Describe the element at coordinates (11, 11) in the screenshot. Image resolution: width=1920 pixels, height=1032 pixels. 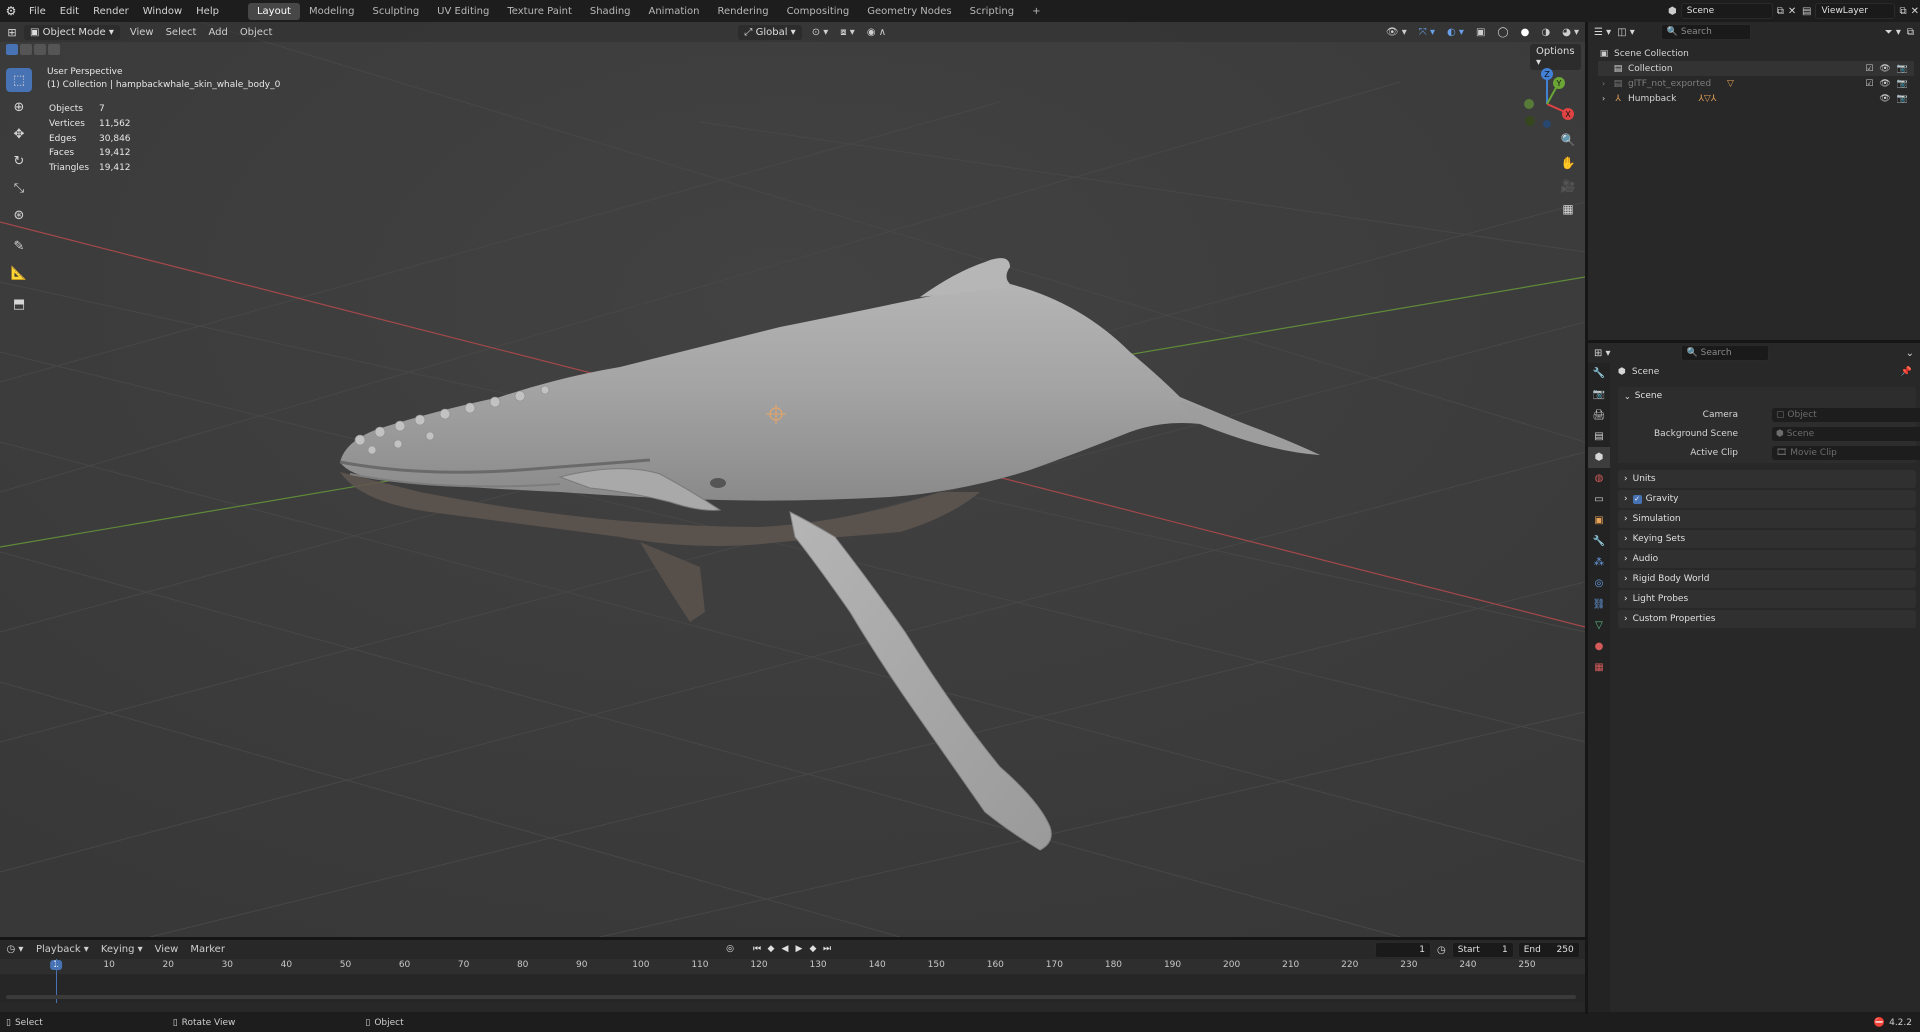
I see `blender-logo-icon: ⚙` at that location.